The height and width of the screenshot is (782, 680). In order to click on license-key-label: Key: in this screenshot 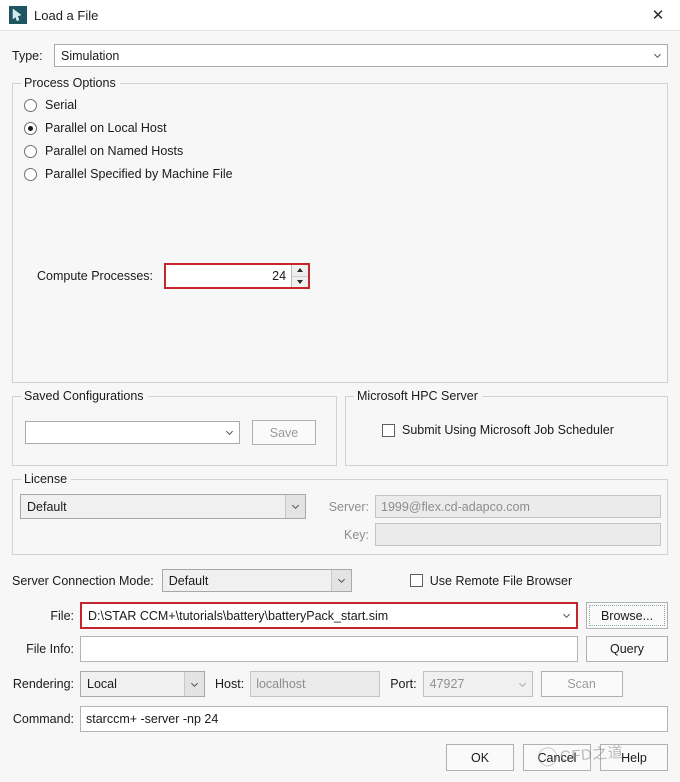, I will do `click(356, 534)`.